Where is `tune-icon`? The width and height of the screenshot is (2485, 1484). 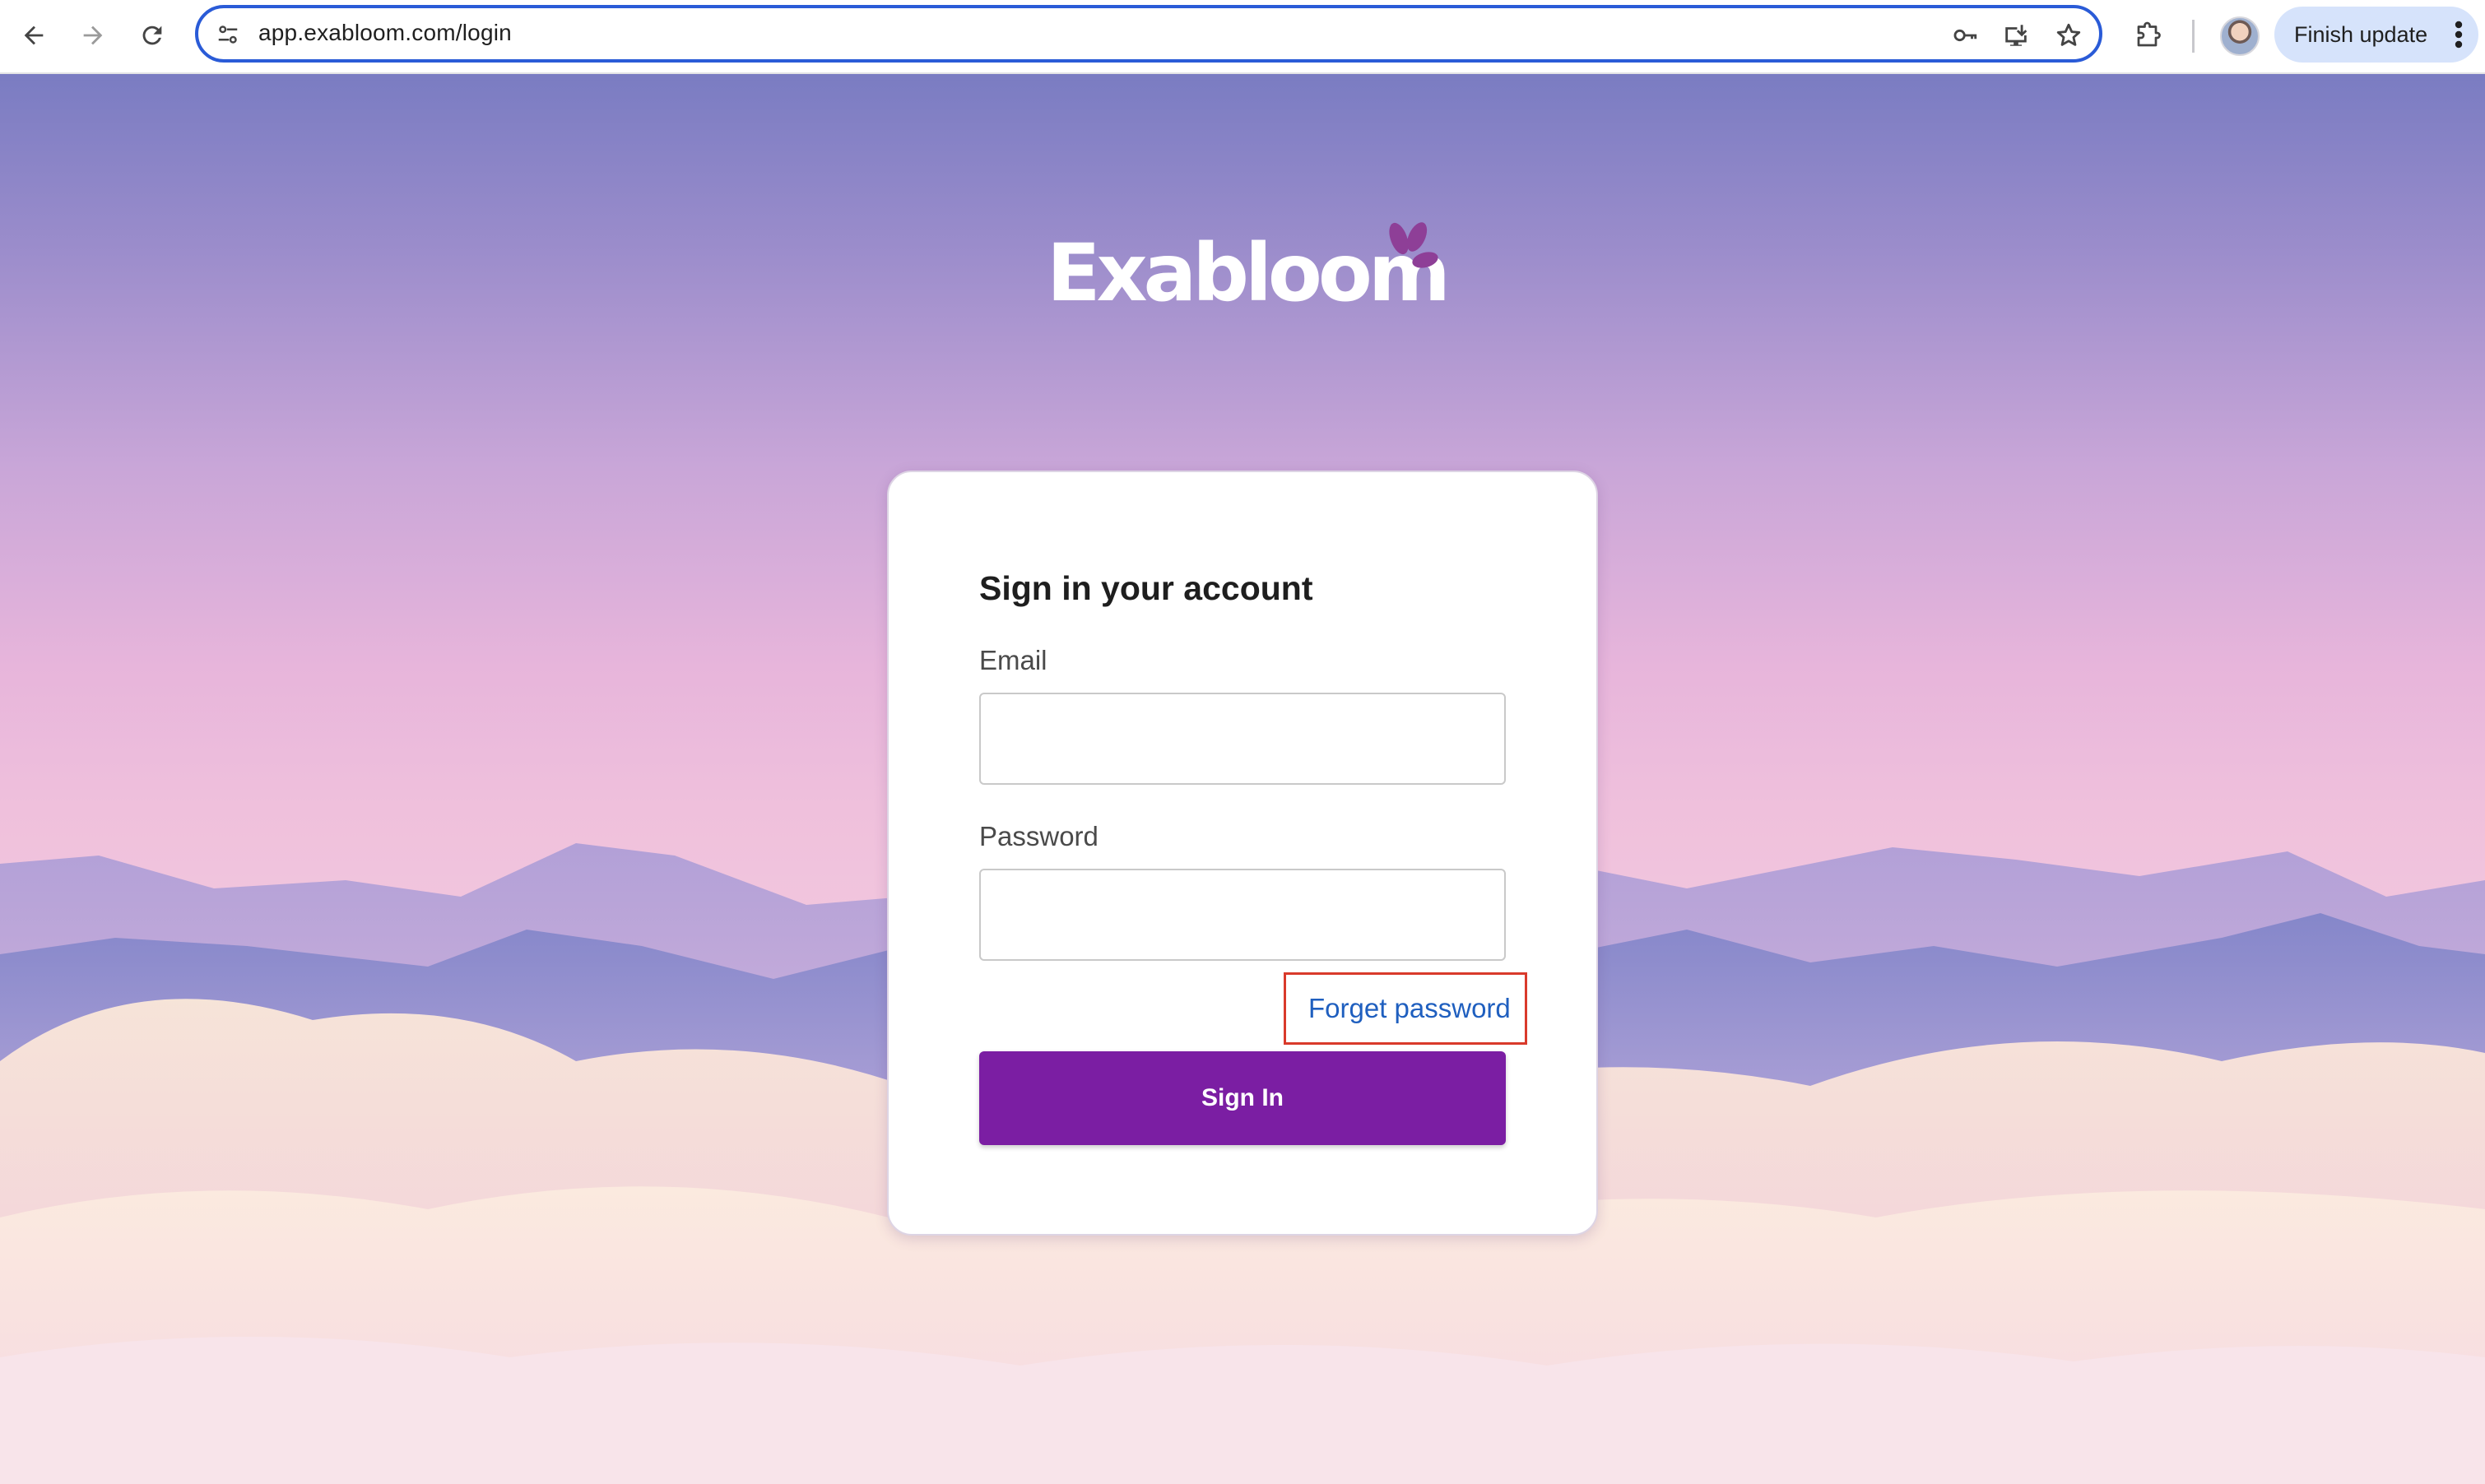
tune-icon is located at coordinates (227, 34).